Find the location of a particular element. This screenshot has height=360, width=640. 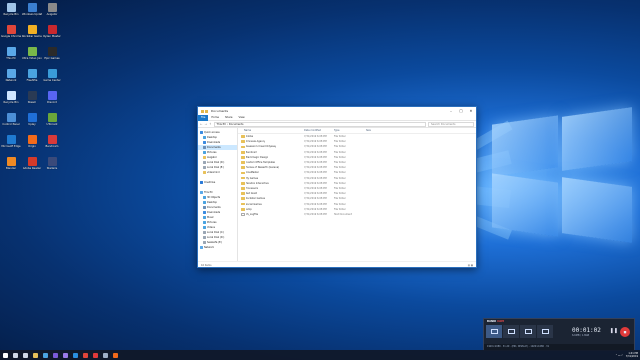

notification-area-icons: ⌃ ▭ ♪ is located at coordinates (618, 355).